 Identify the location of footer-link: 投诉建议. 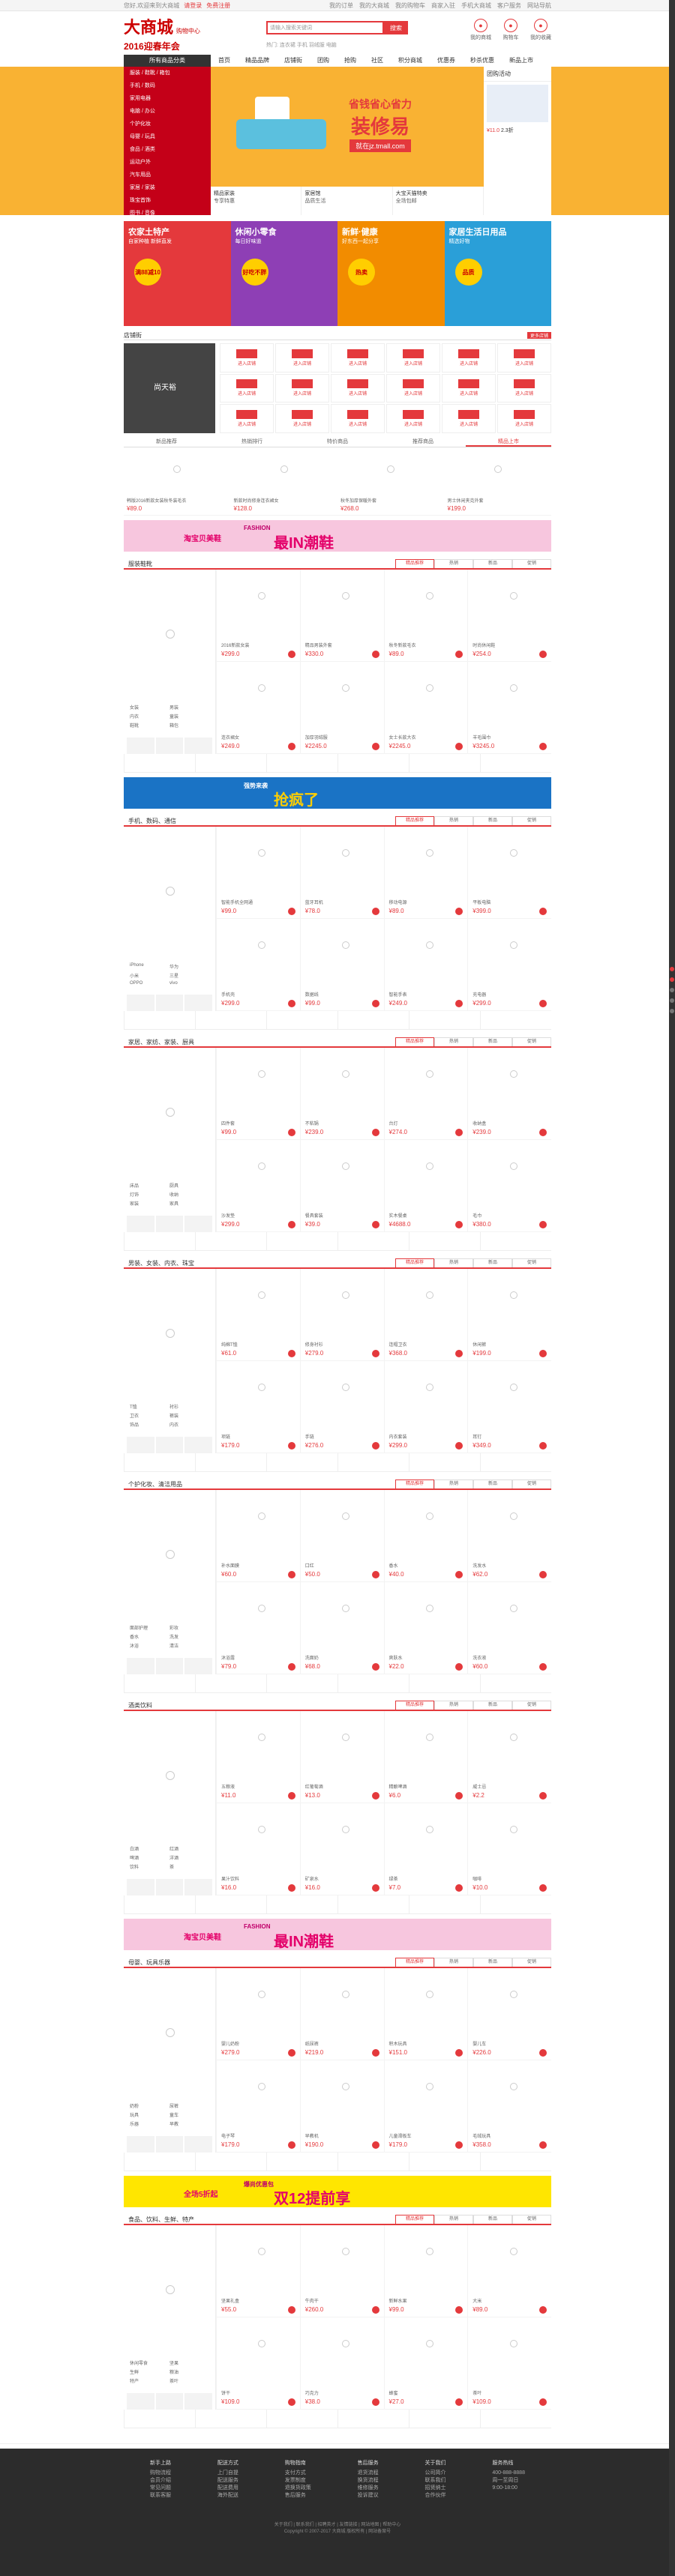
(368, 2496).